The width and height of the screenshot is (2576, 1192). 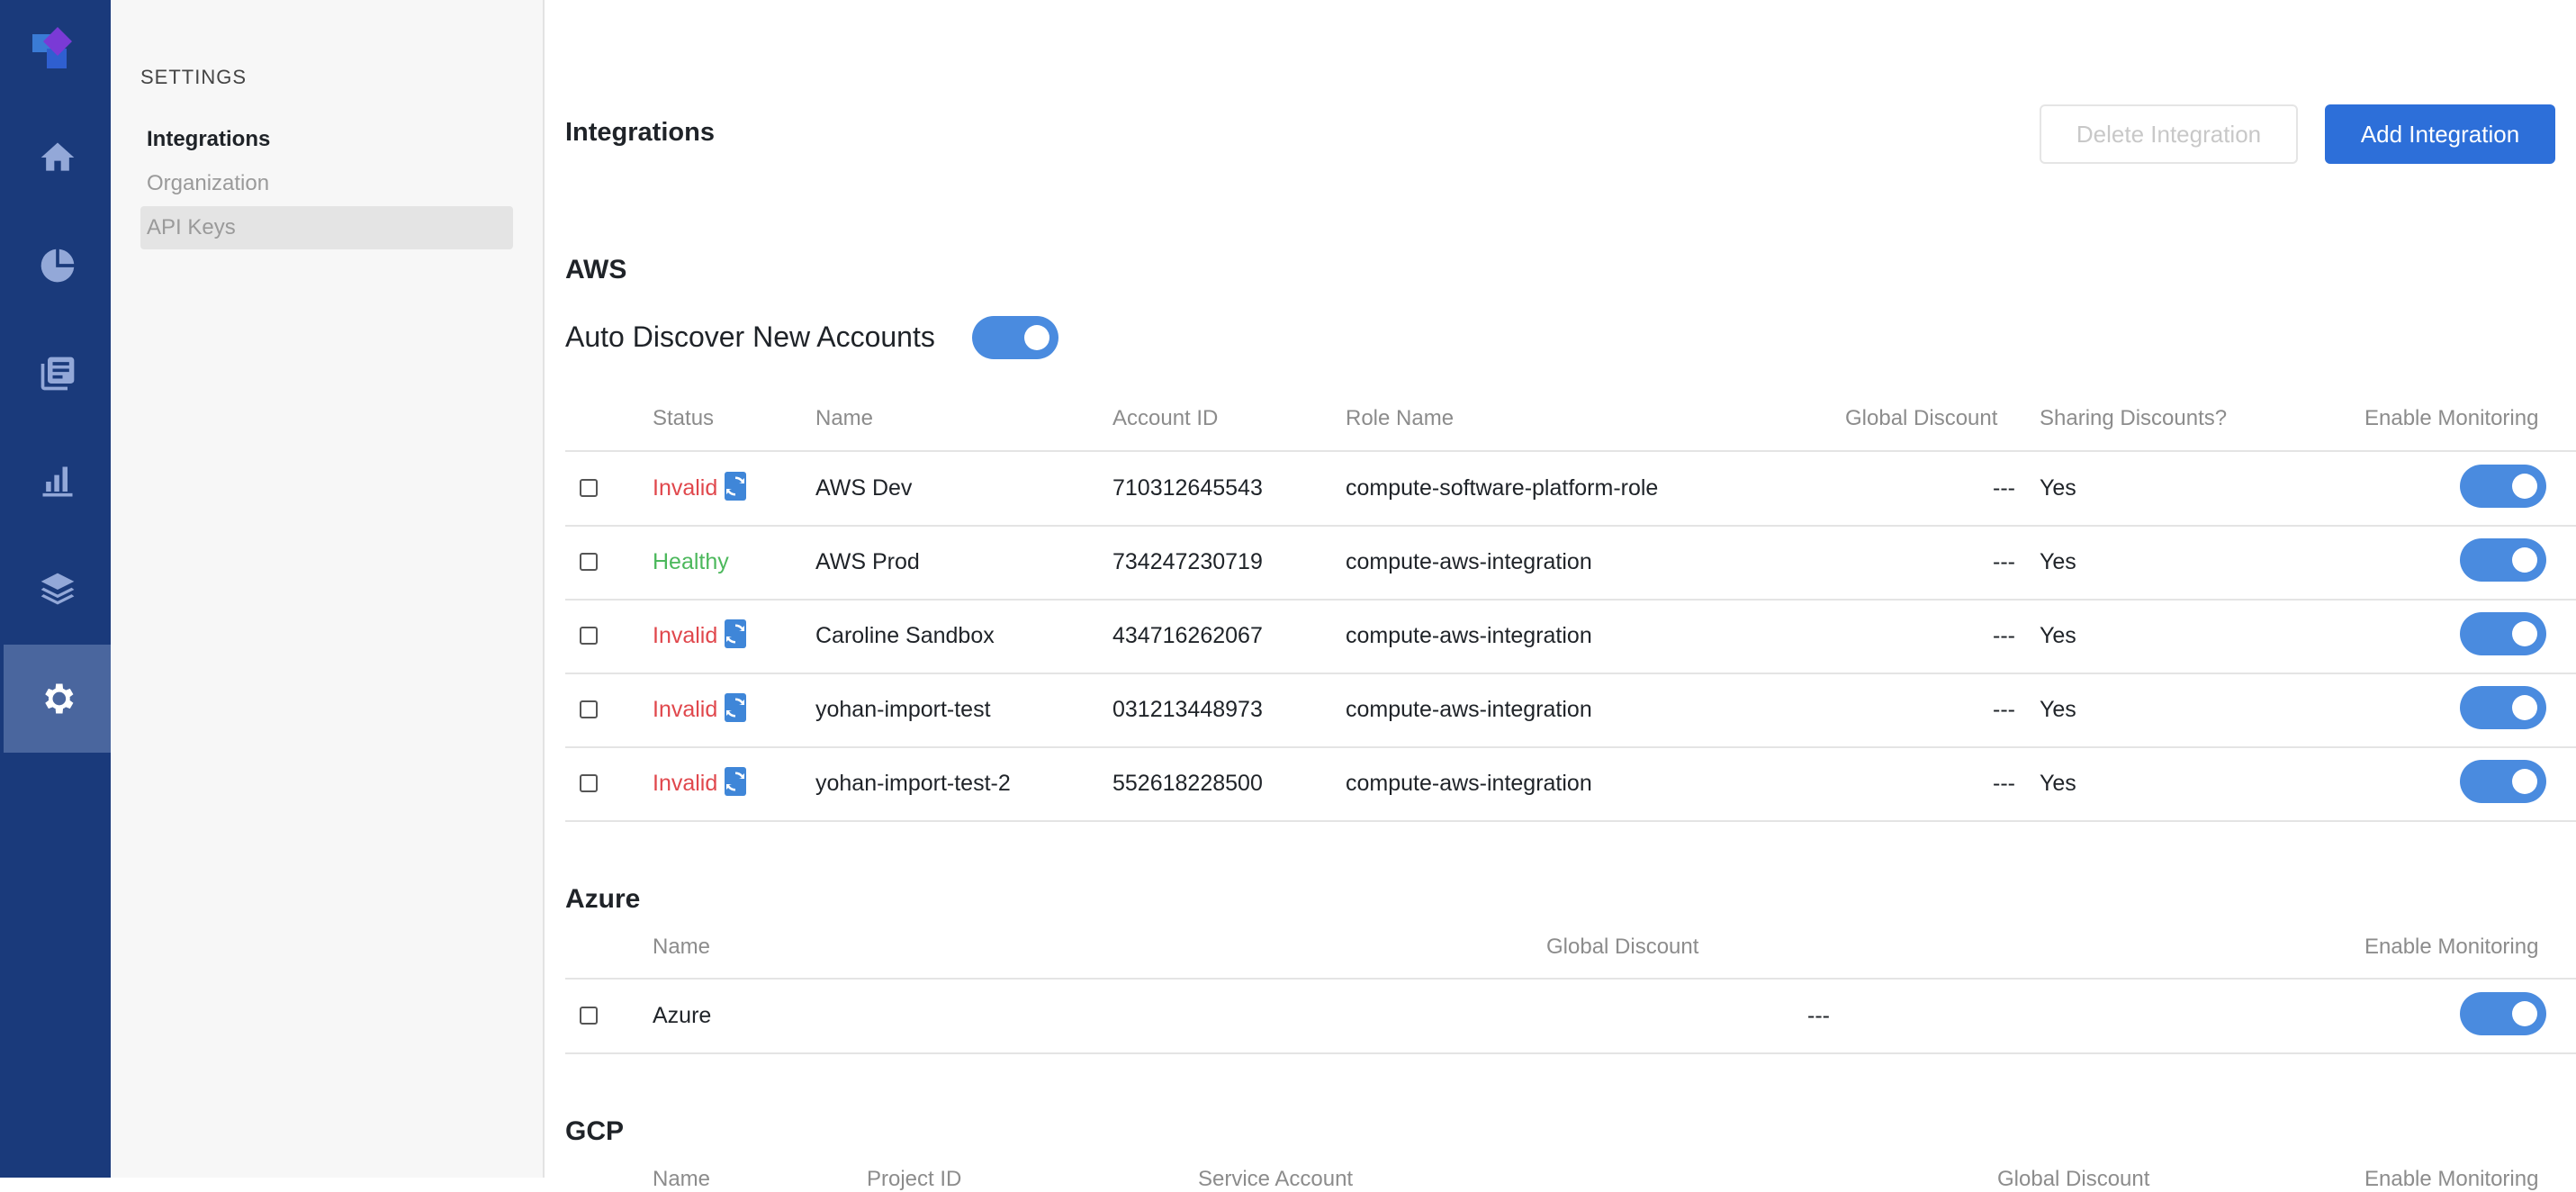 I want to click on nav-metrics, so click(x=57, y=482).